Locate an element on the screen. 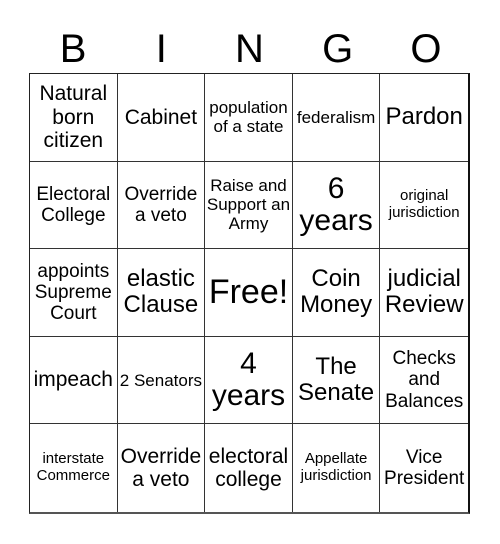  bingo-cell: elastic Clause is located at coordinates (161, 293).